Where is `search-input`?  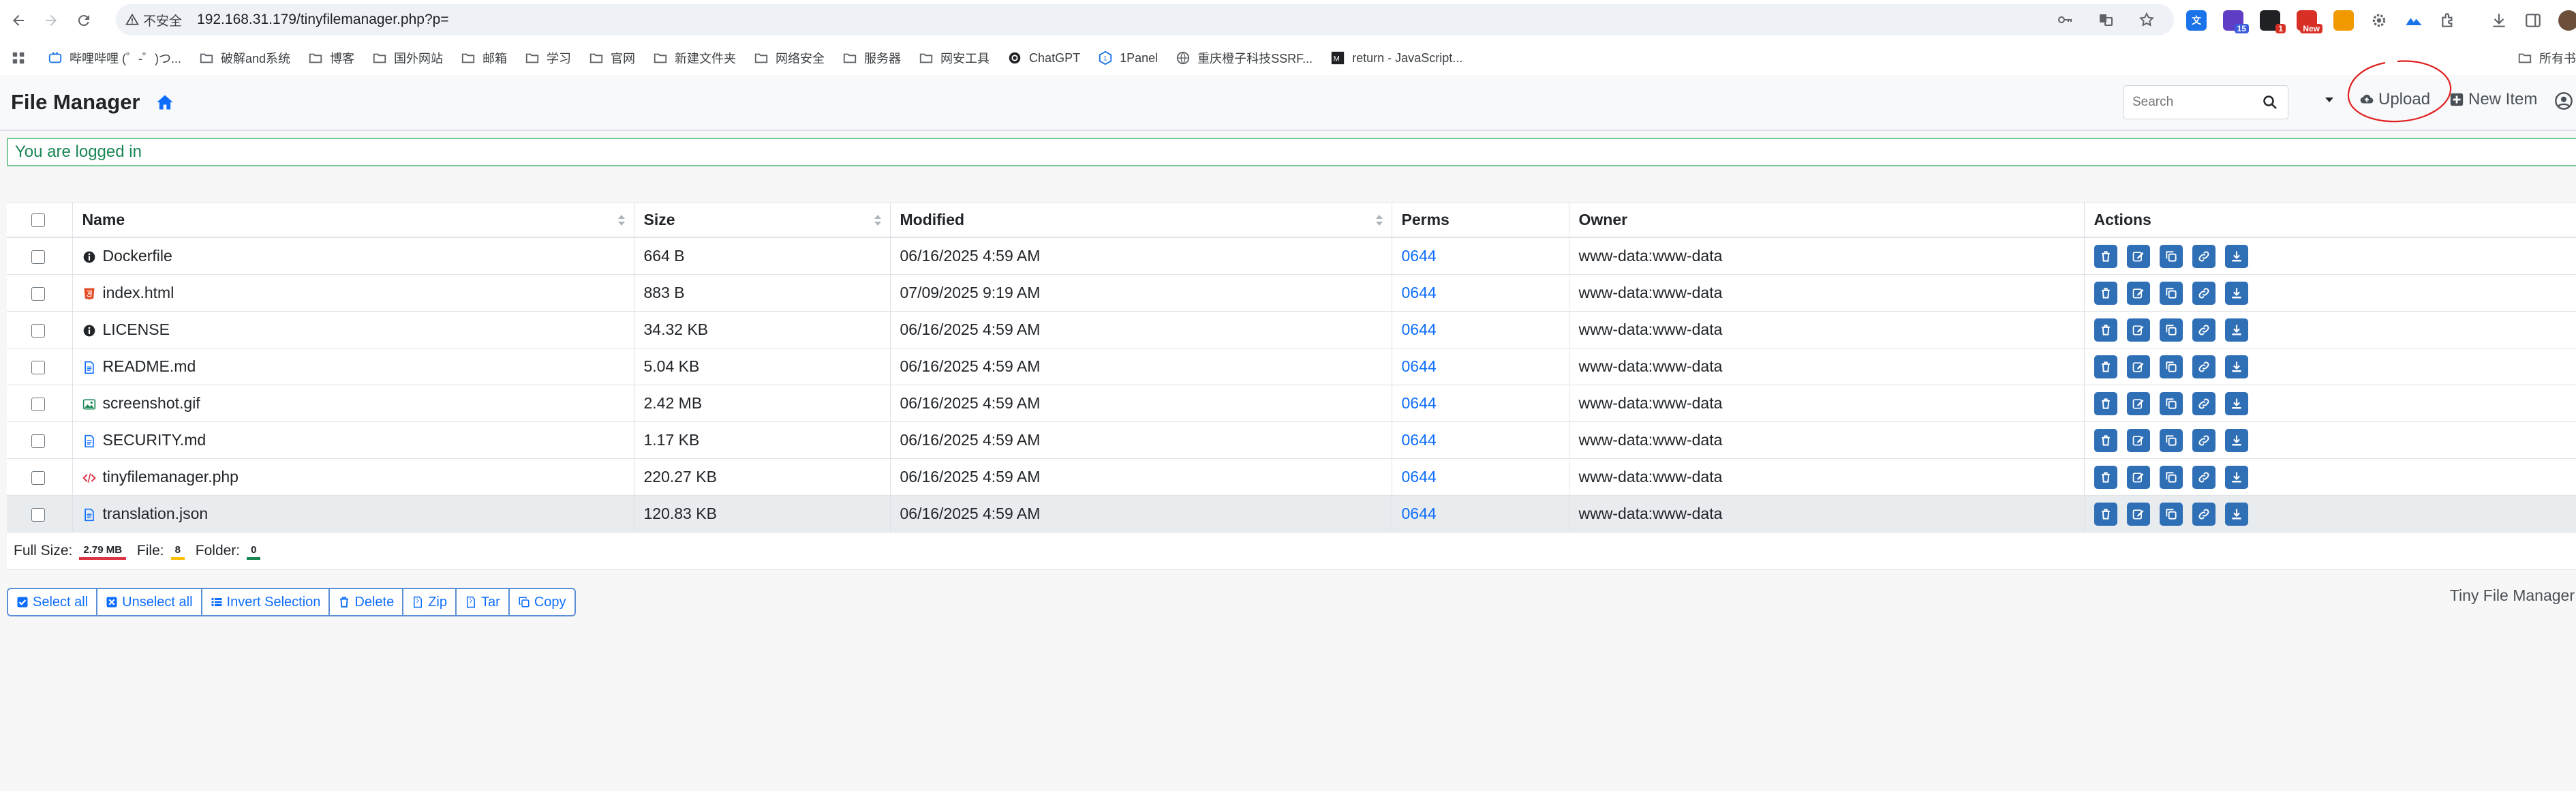 search-input is located at coordinates (2193, 102).